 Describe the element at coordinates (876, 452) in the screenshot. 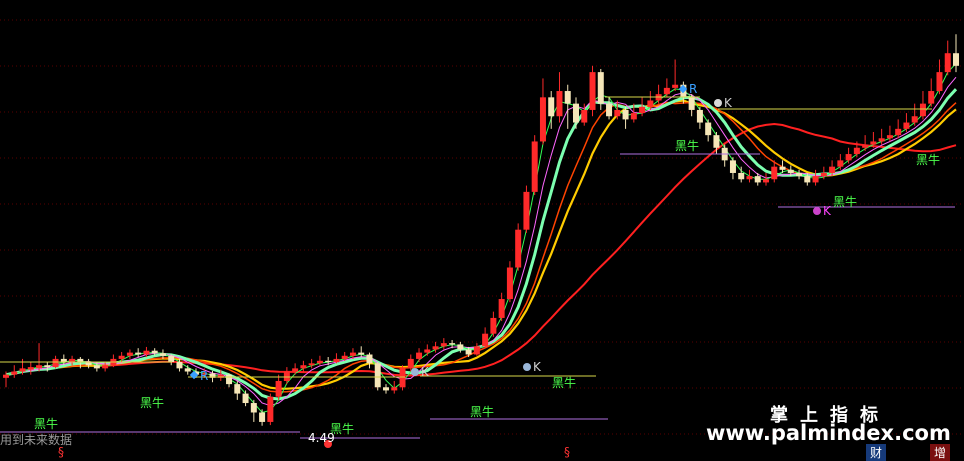

I see `tab-cai: 财` at that location.